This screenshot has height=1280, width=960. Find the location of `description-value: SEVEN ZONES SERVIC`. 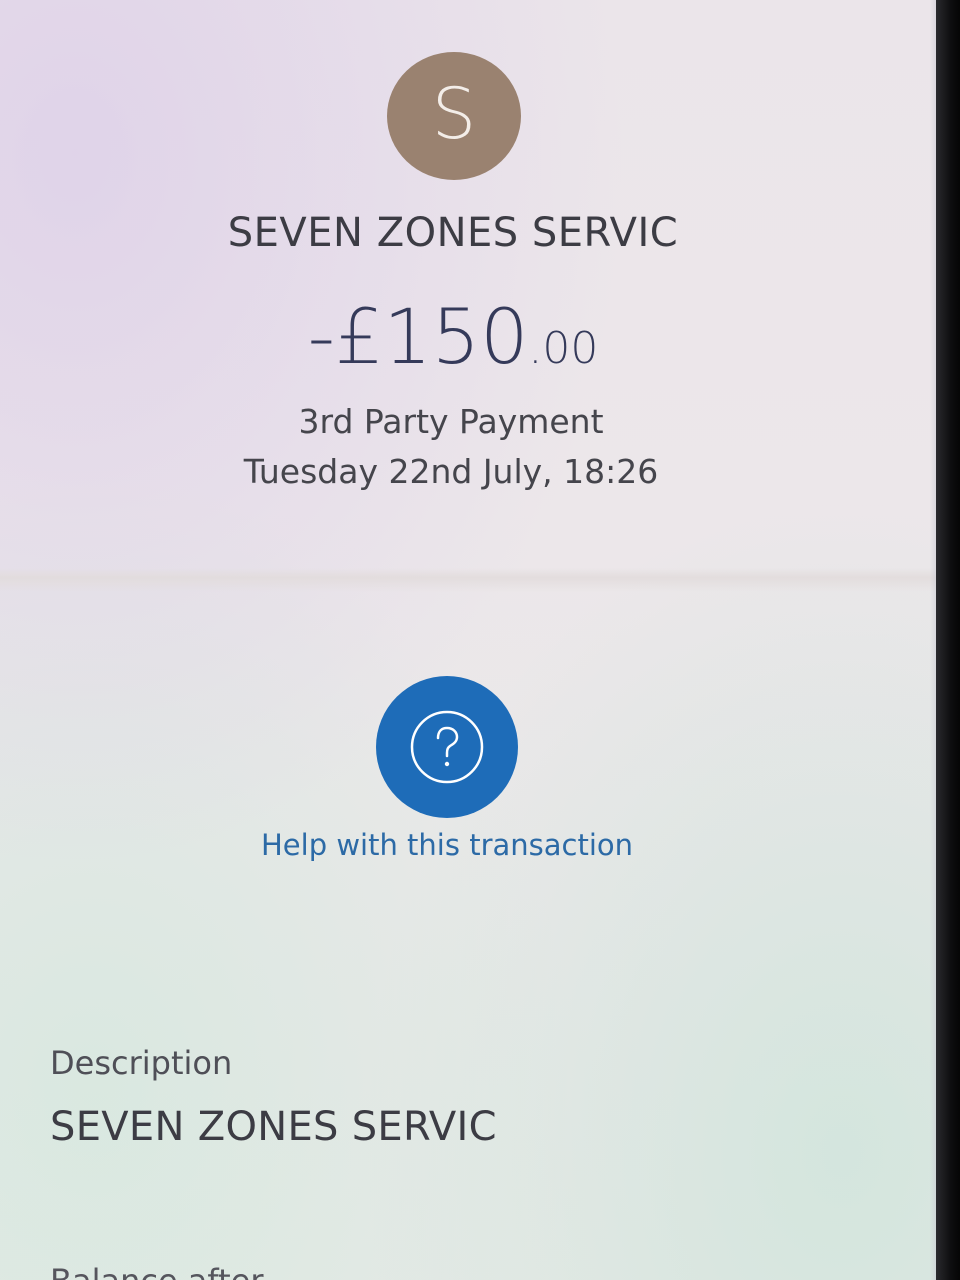

description-value: SEVEN ZONES SERVIC is located at coordinates (273, 1127).